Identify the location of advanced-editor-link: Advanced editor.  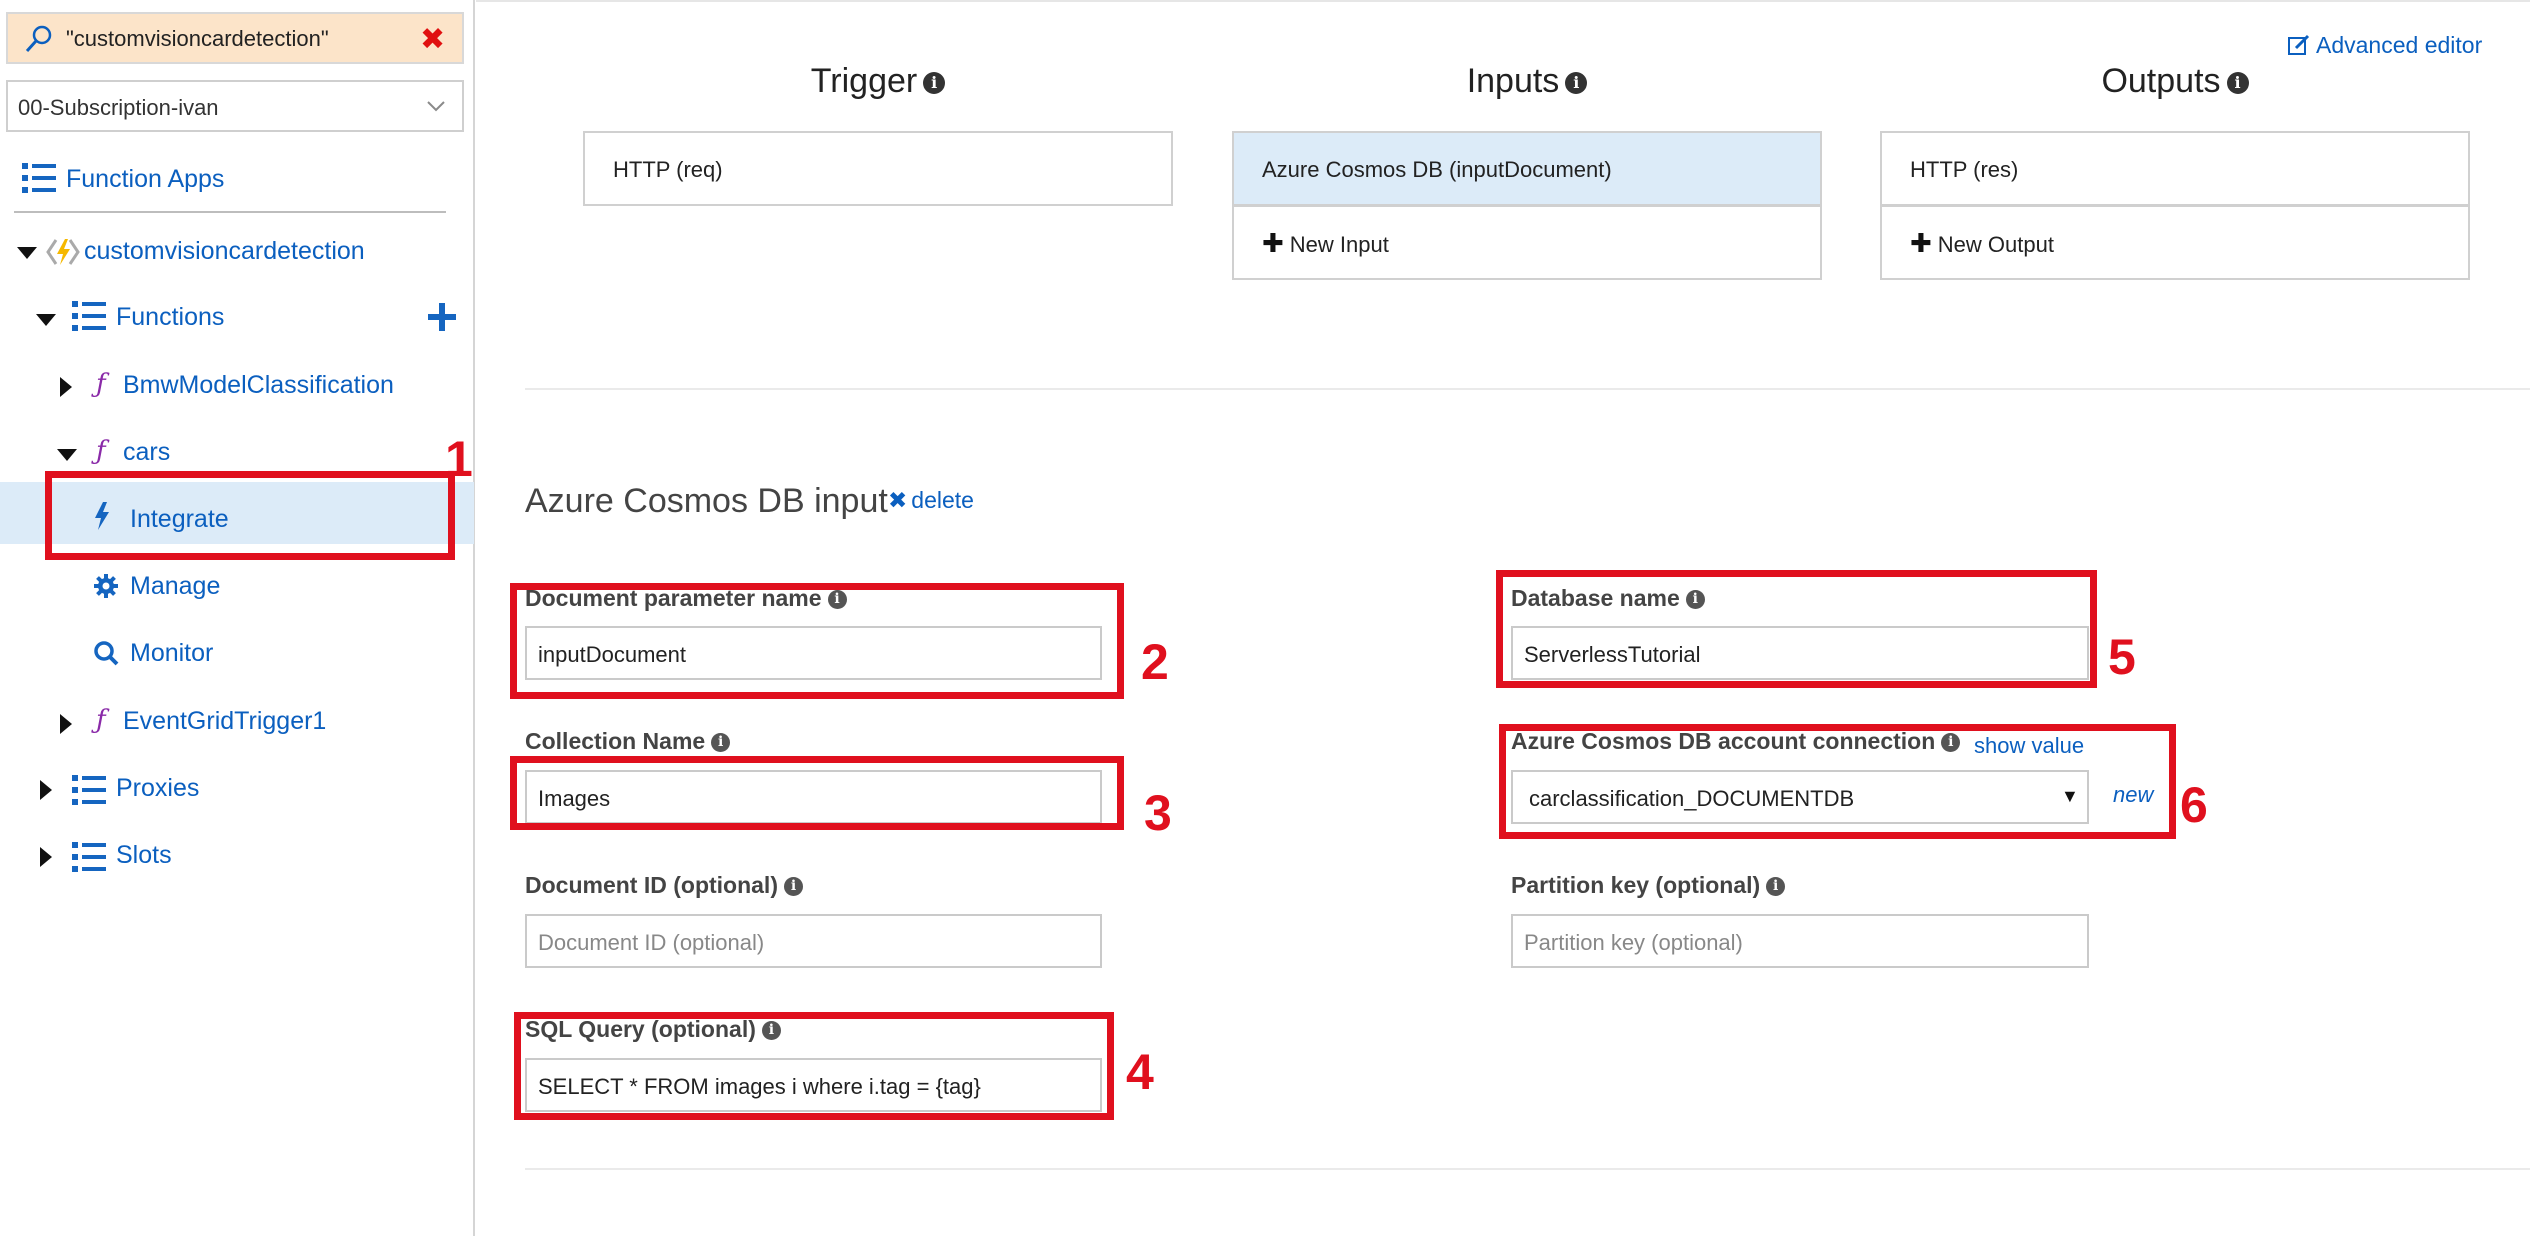
(2385, 45).